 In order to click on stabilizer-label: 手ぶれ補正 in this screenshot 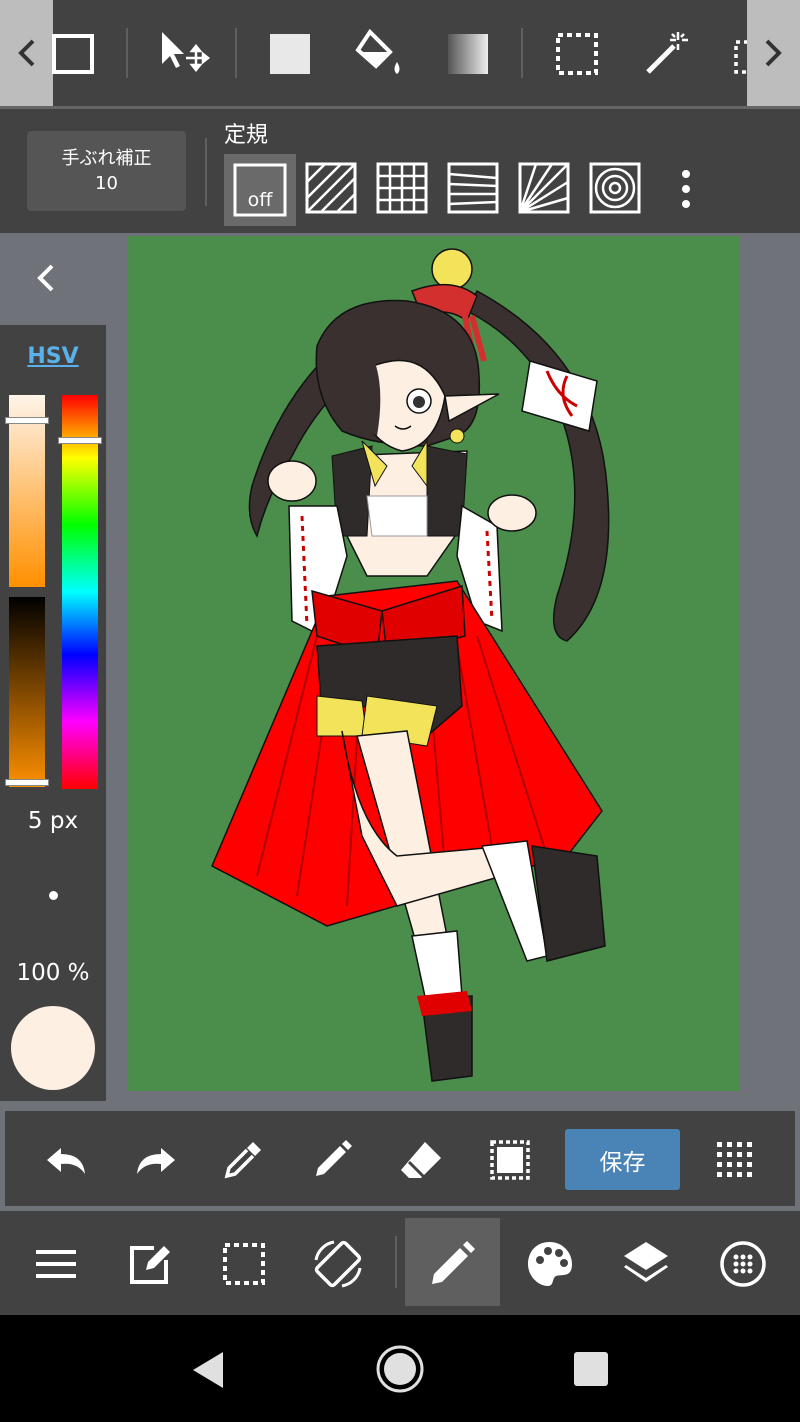, I will do `click(106, 158)`.